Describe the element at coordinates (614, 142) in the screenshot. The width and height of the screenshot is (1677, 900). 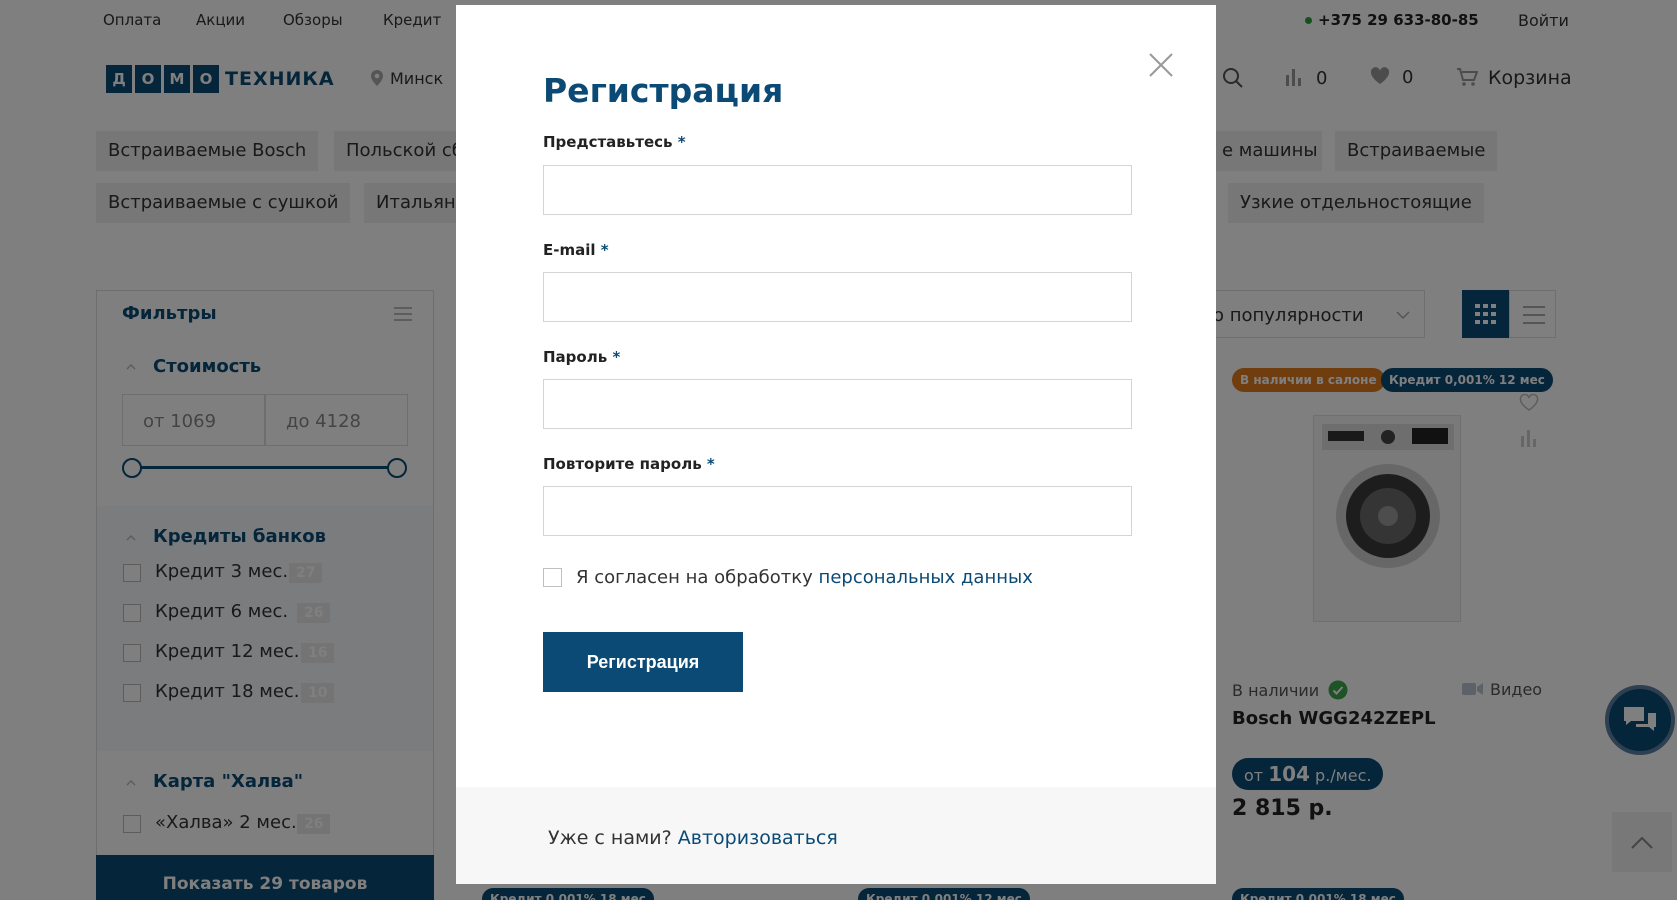
I see `name-label: Представьтесь *` at that location.